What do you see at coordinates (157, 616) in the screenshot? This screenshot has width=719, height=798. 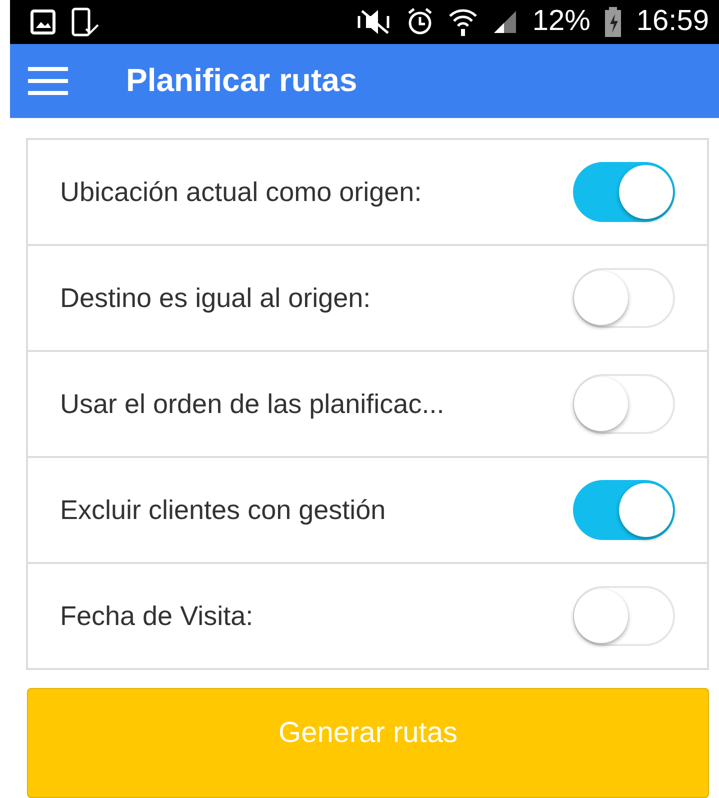 I see `setting-label: Fecha de Visita:` at bounding box center [157, 616].